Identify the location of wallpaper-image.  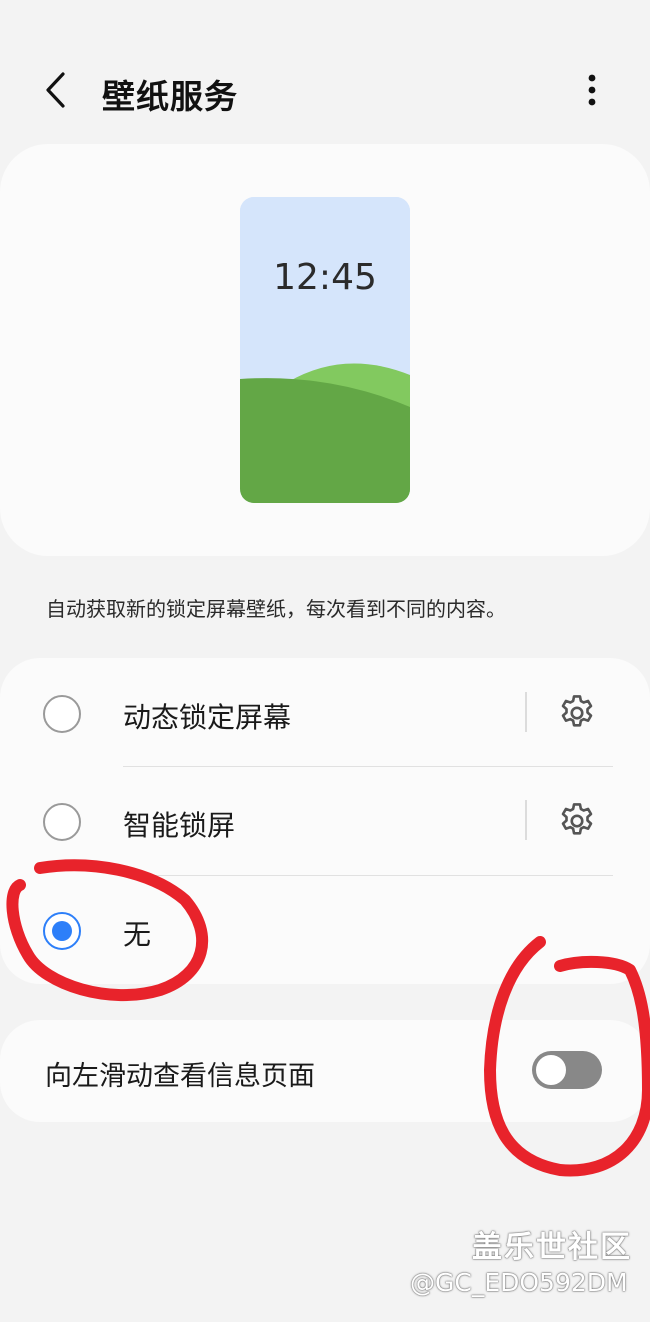
(325, 350).